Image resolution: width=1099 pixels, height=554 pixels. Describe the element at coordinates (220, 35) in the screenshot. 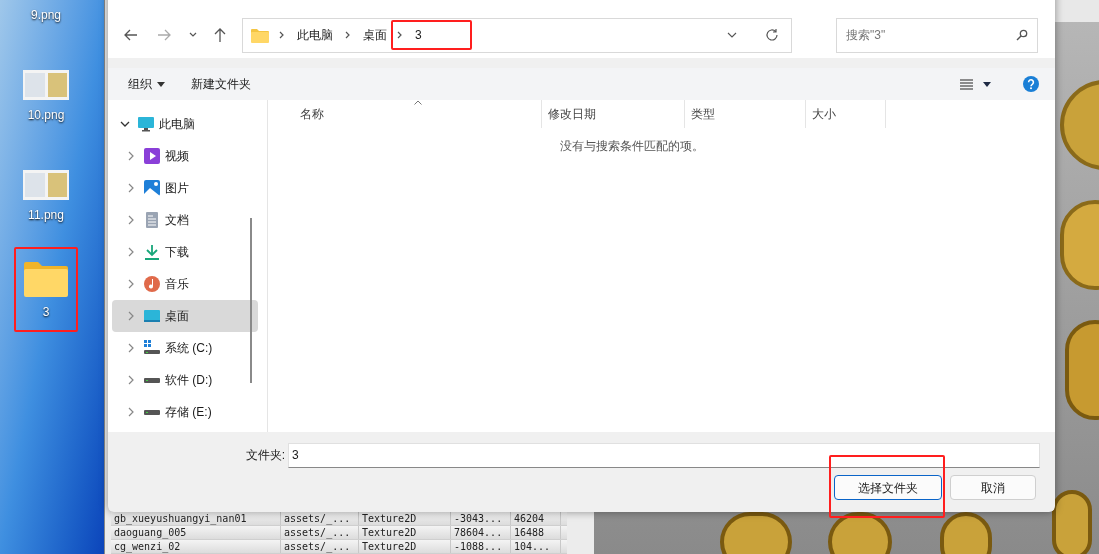

I see `up-arrow-icon` at that location.